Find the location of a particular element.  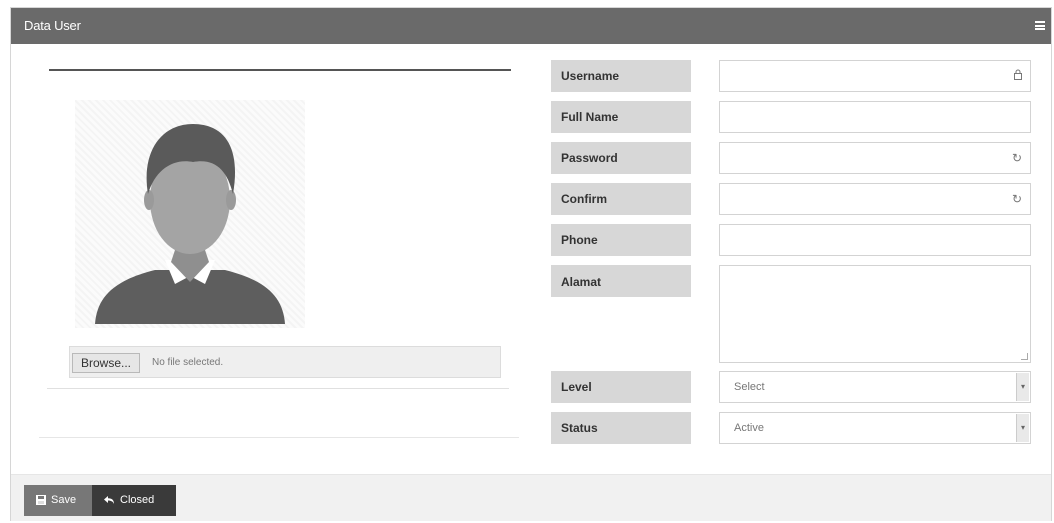

lock-icon is located at coordinates (1018, 76).